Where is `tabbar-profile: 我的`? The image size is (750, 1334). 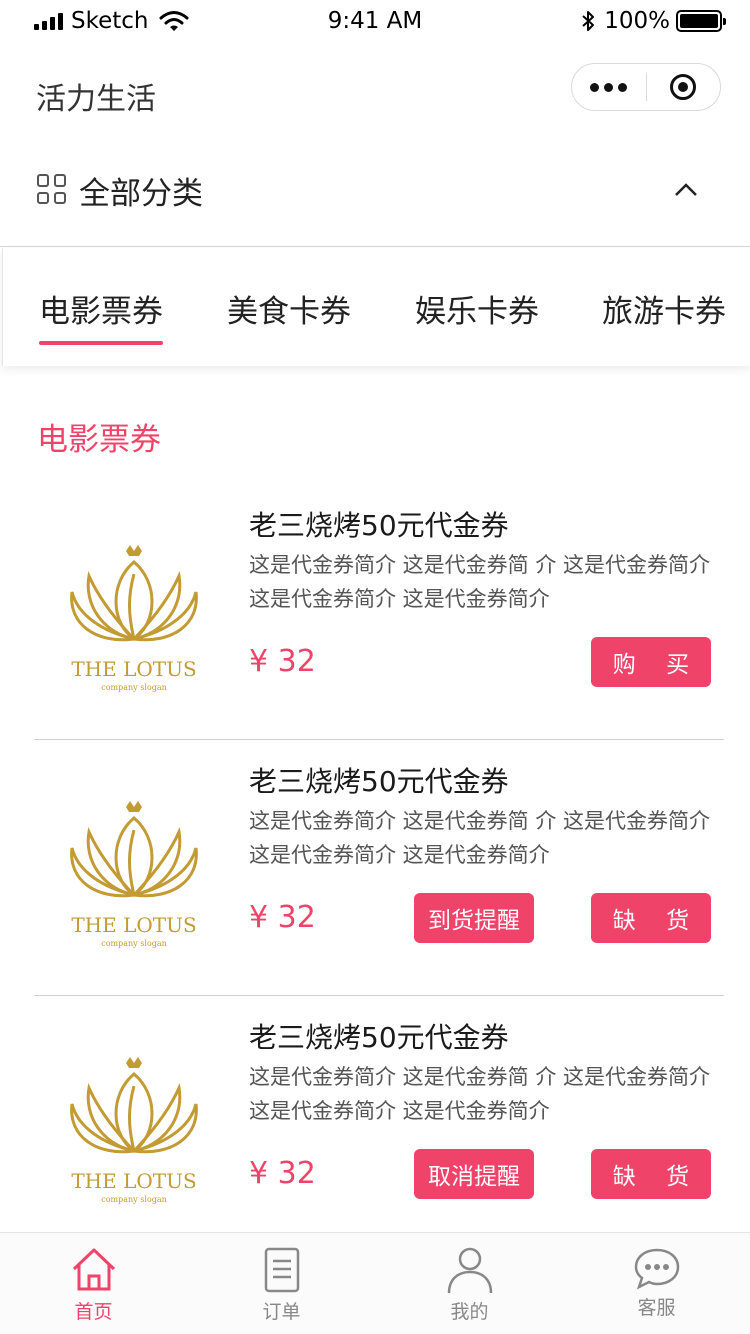
tabbar-profile: 我的 is located at coordinates (469, 1283).